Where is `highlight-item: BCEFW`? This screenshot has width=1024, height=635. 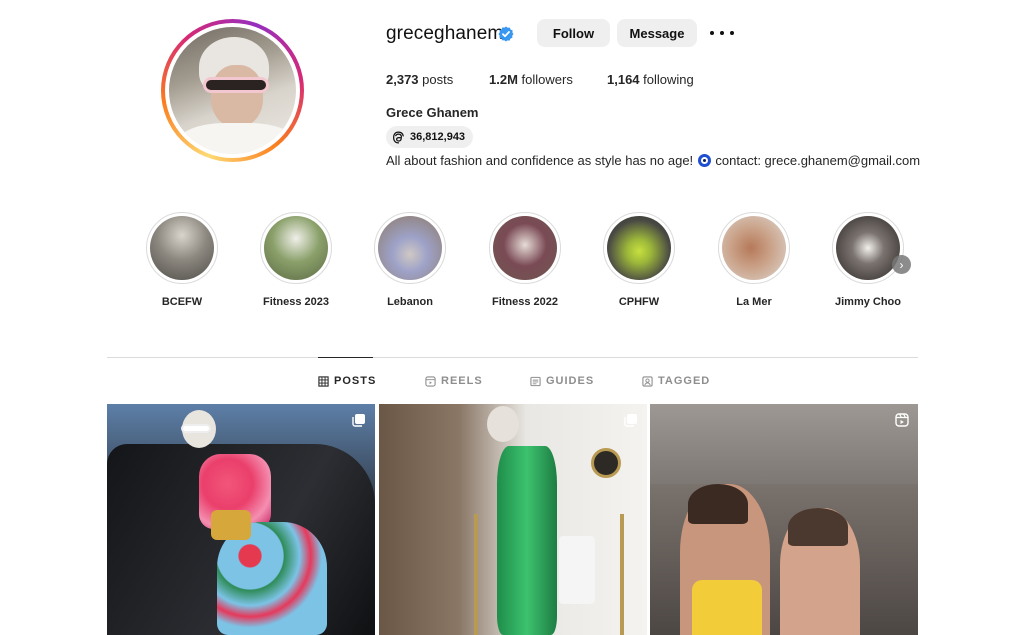 highlight-item: BCEFW is located at coordinates (182, 260).